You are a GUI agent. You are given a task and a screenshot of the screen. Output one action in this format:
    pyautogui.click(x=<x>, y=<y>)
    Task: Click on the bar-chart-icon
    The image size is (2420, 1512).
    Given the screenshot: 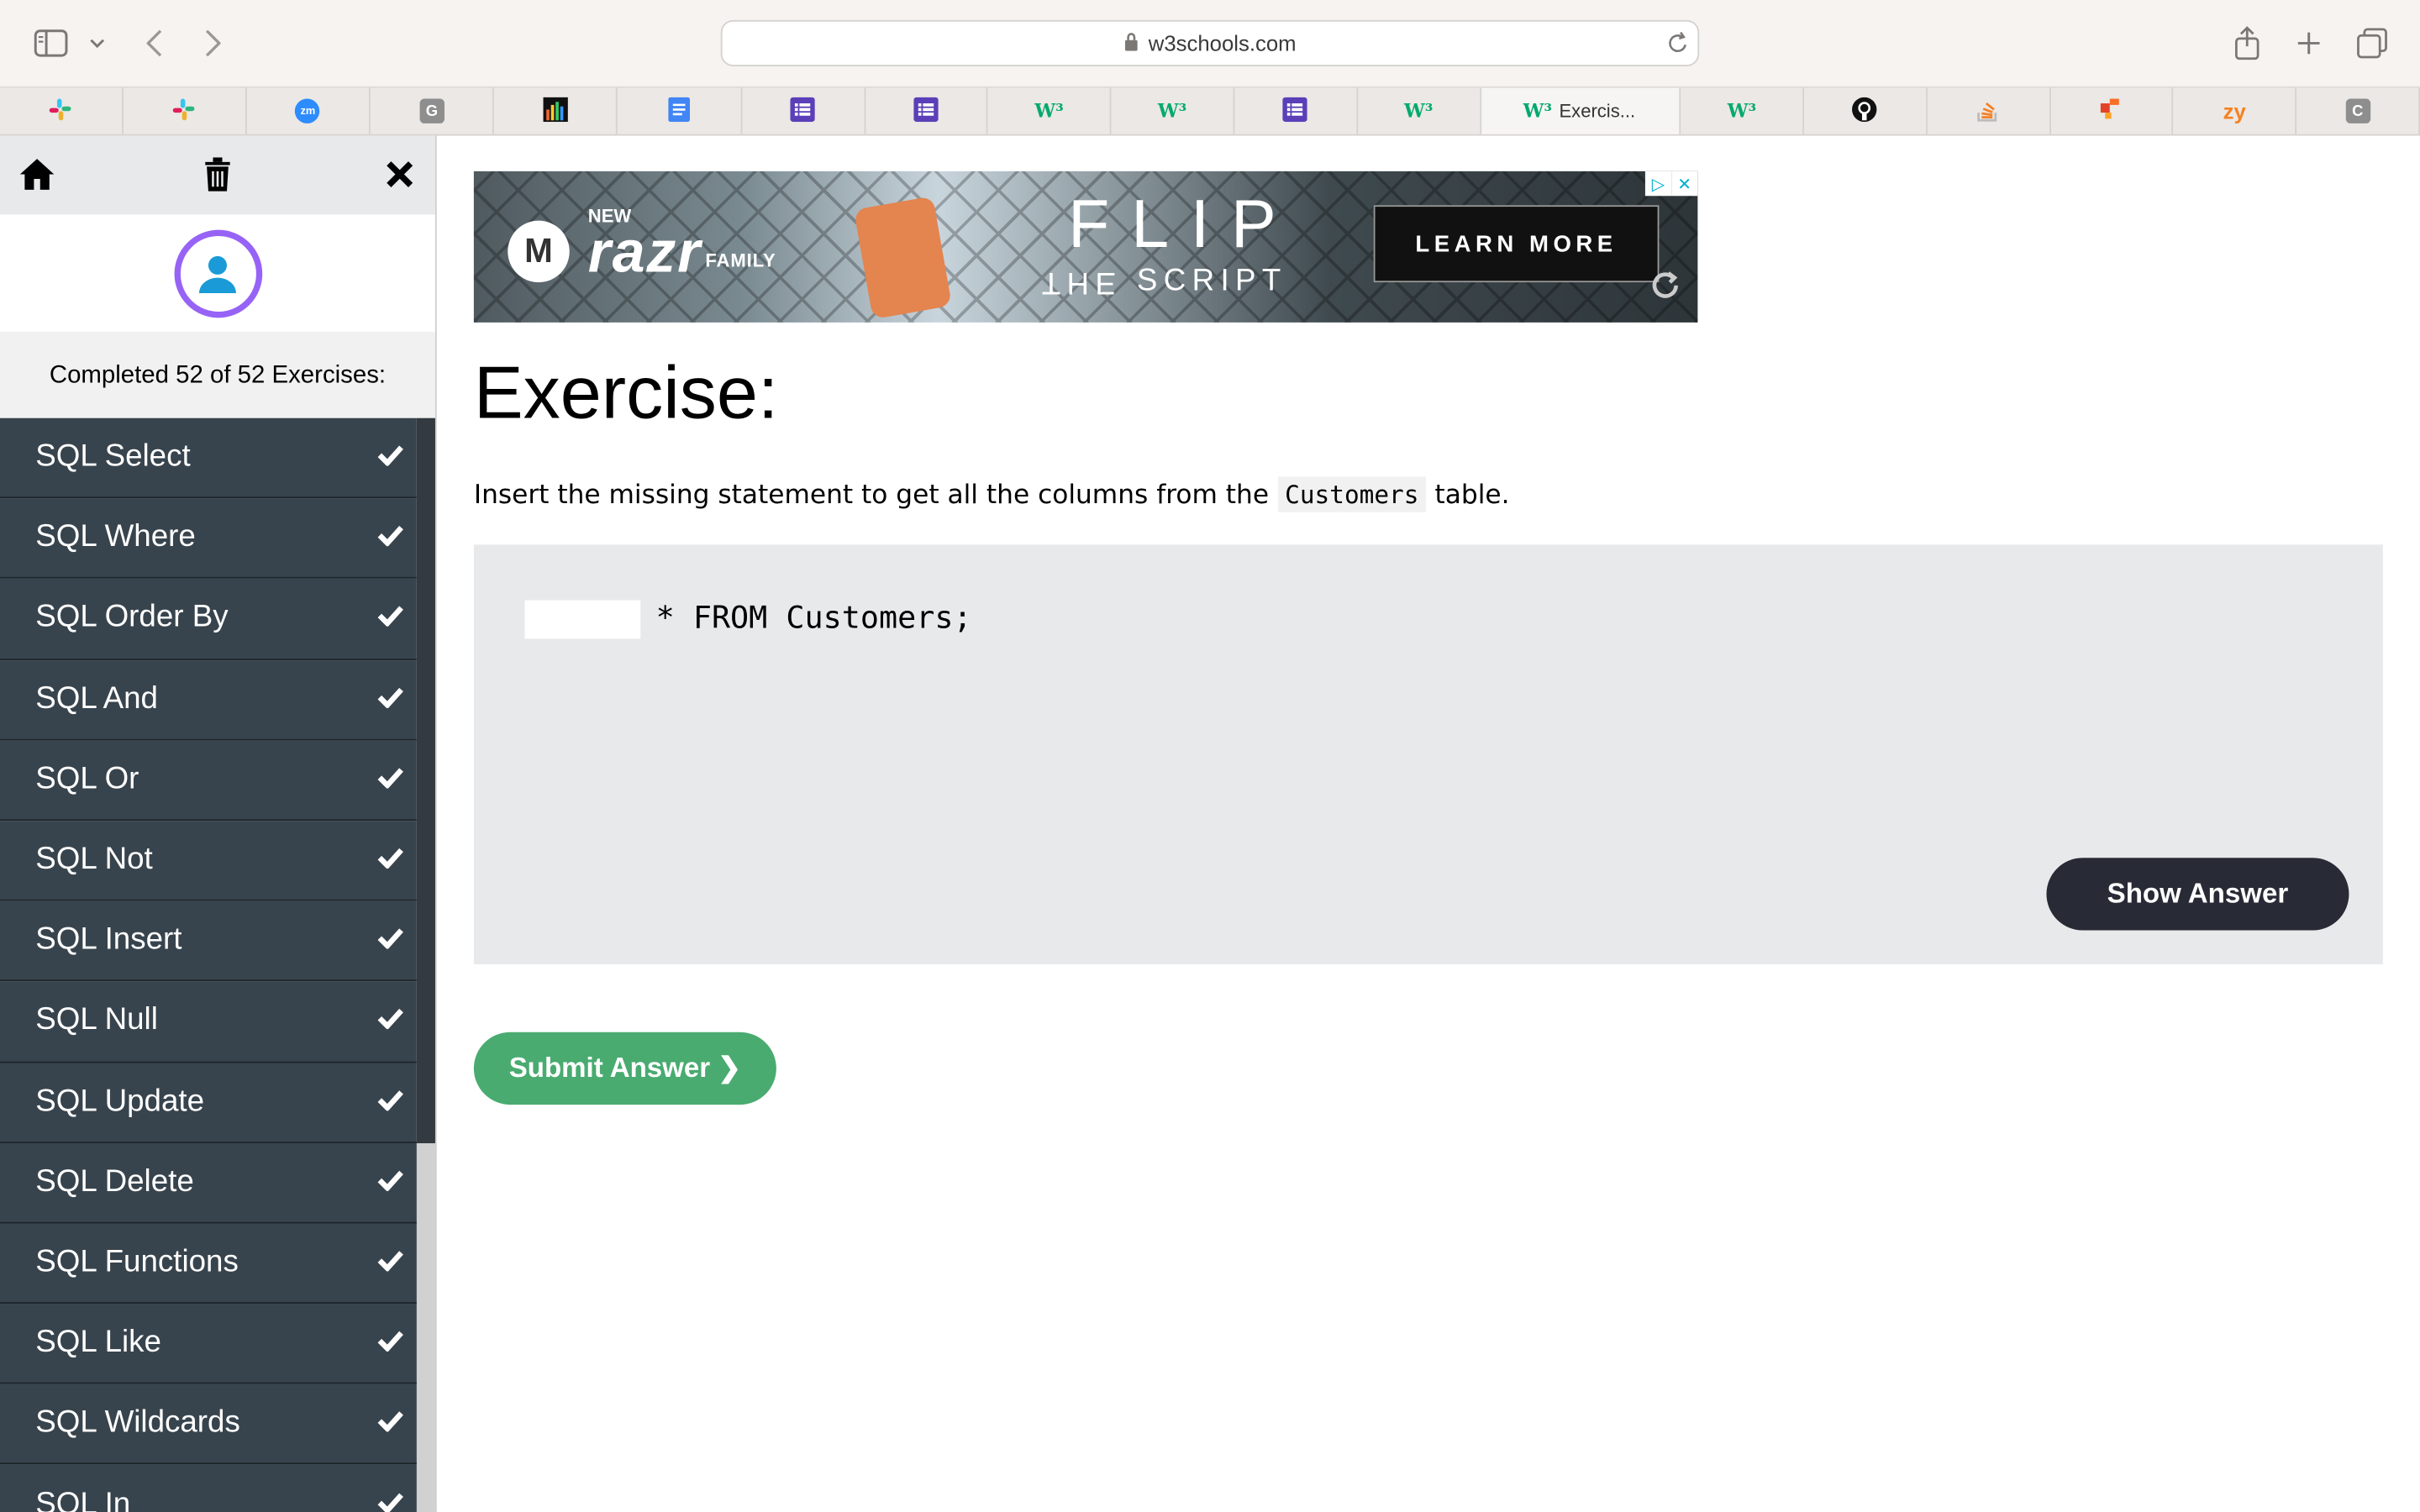 What is the action you would take?
    pyautogui.click(x=555, y=111)
    